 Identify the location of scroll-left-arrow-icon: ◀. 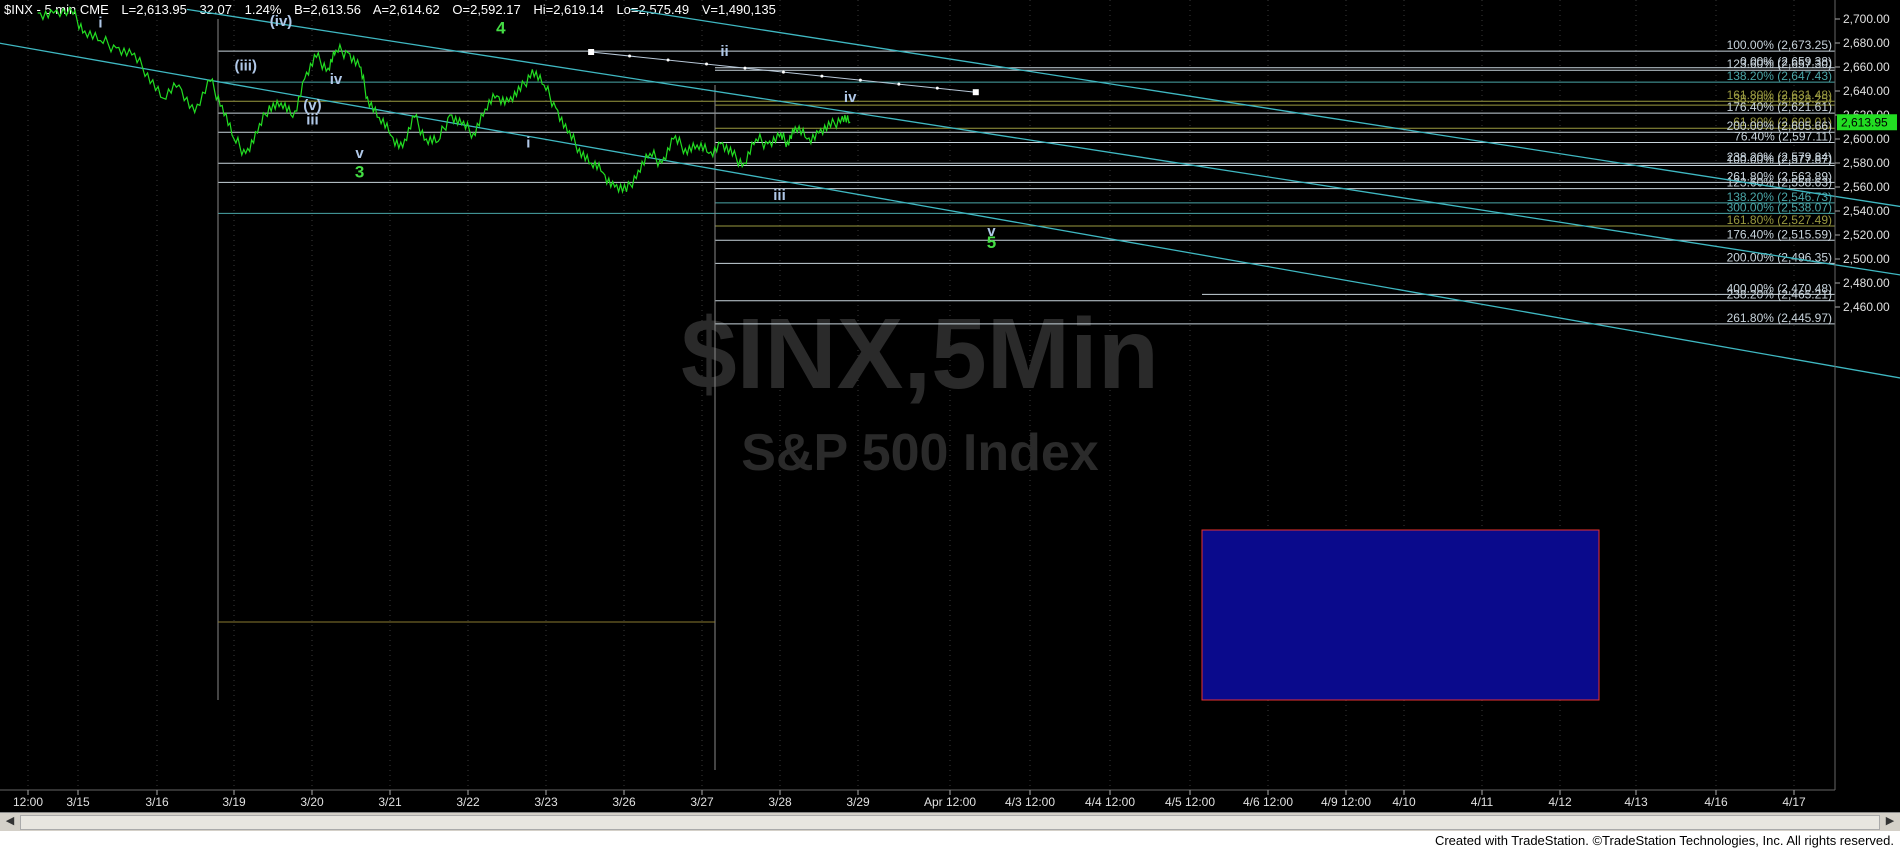
(10, 821).